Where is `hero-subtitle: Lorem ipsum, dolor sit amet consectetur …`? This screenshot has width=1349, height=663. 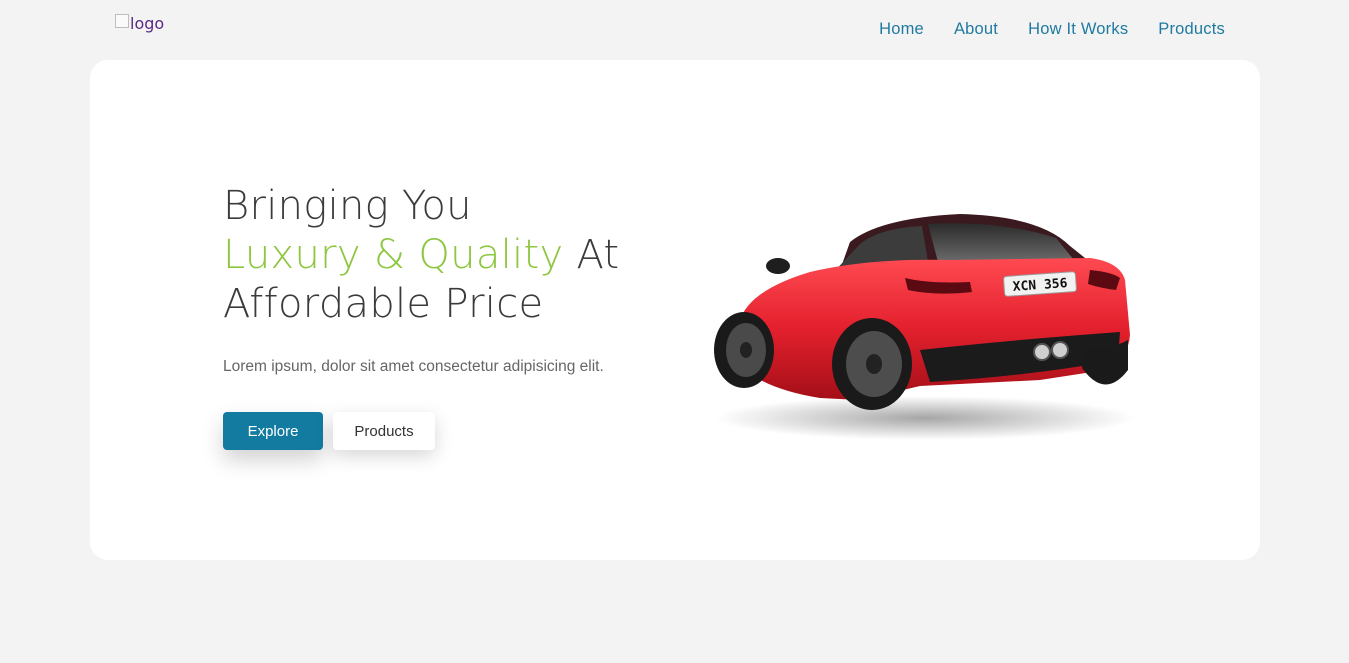
hero-subtitle: Lorem ipsum, dolor sit amet consectetur … is located at coordinates (413, 366).